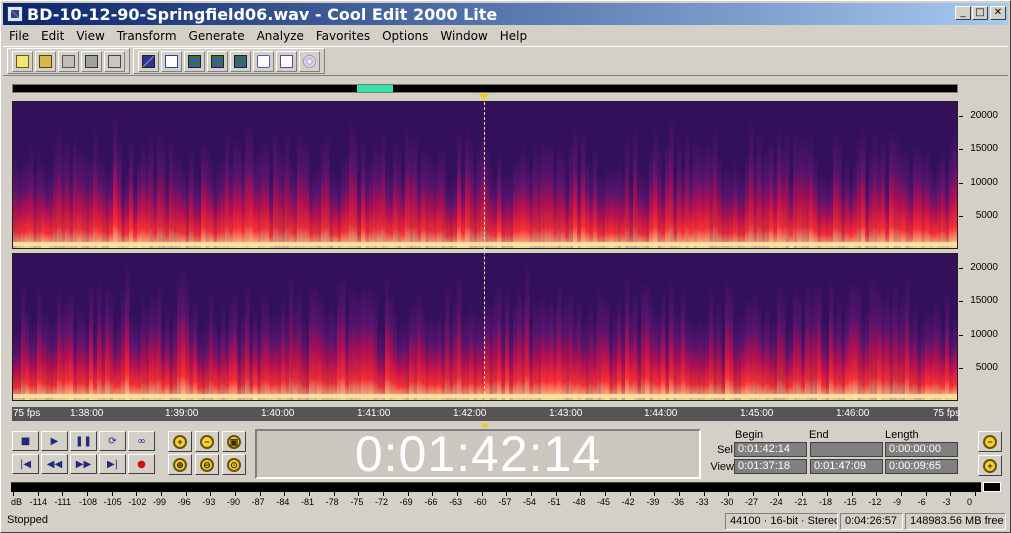 The height and width of the screenshot is (533, 1011). I want to click on sel-begin-field: 0:01:42:14, so click(770, 449).